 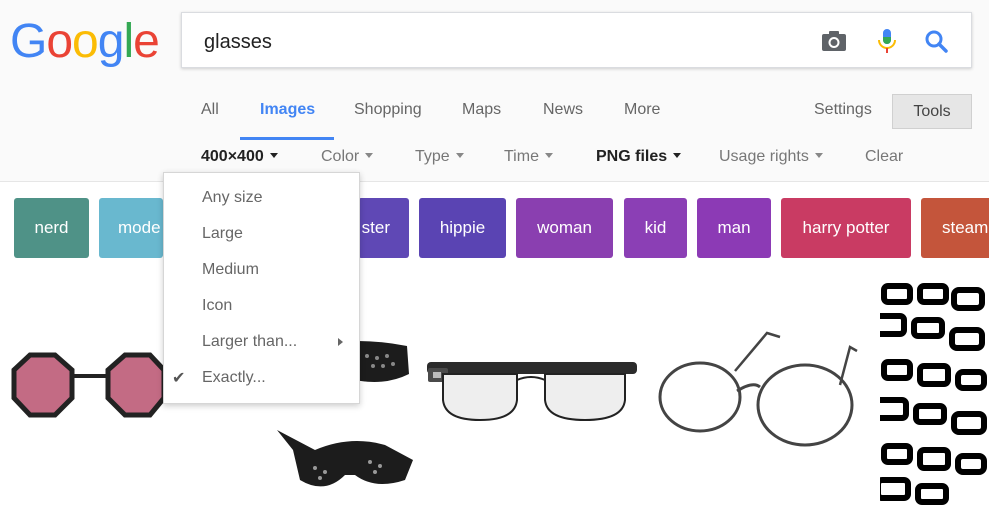 I want to click on chip-label: kid, so click(x=655, y=227).